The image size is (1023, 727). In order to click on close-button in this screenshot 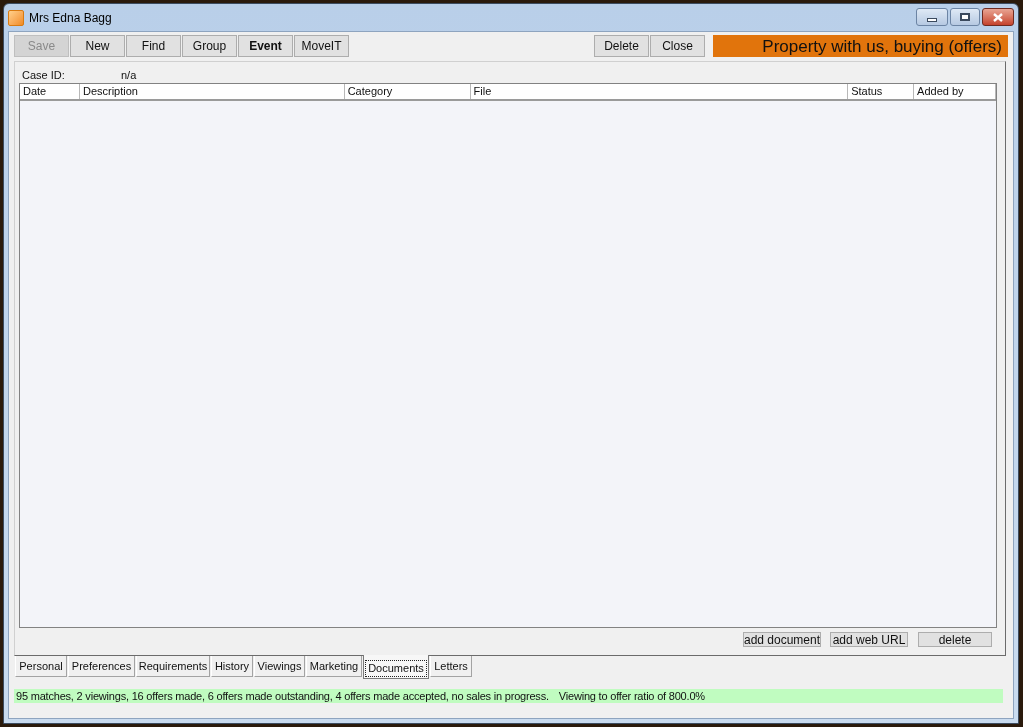, I will do `click(998, 17)`.